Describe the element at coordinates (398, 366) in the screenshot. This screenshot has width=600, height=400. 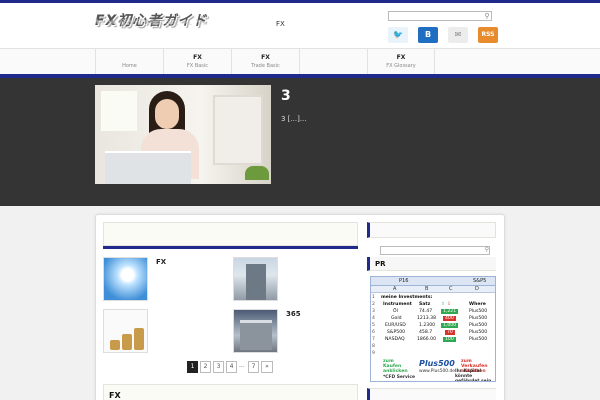
I see `buy-link: zum Kaufen anklicken` at that location.